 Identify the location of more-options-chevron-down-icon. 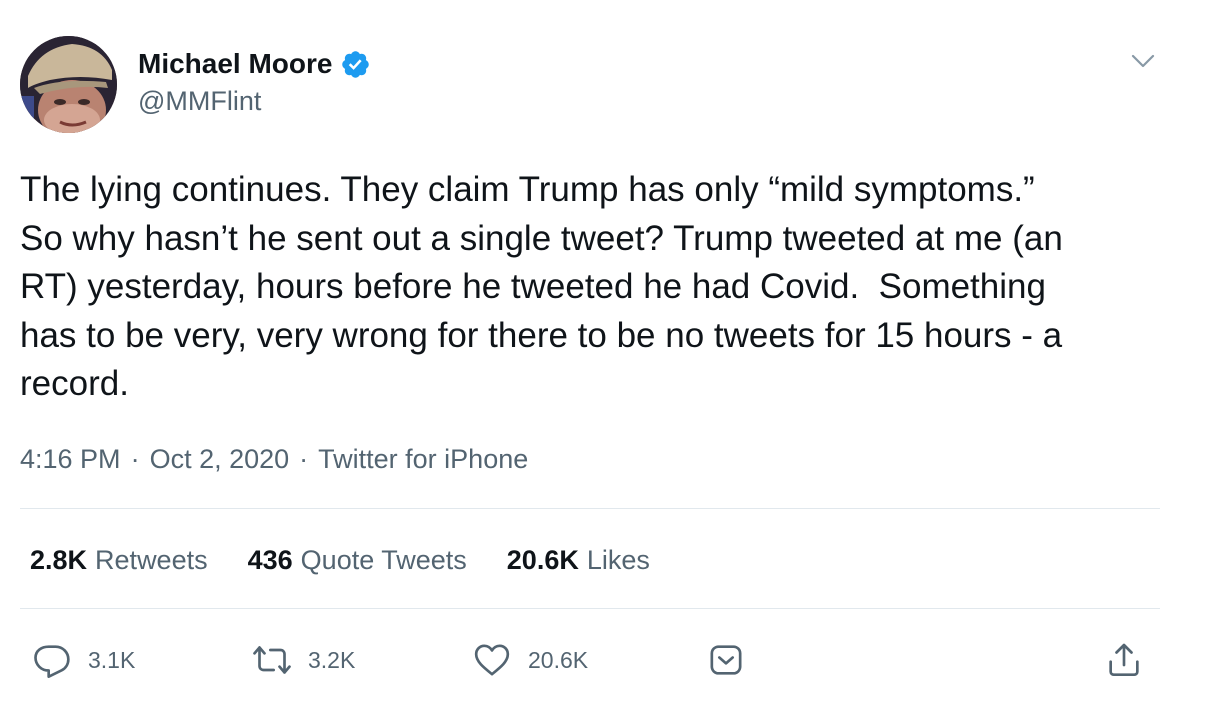
(1143, 61).